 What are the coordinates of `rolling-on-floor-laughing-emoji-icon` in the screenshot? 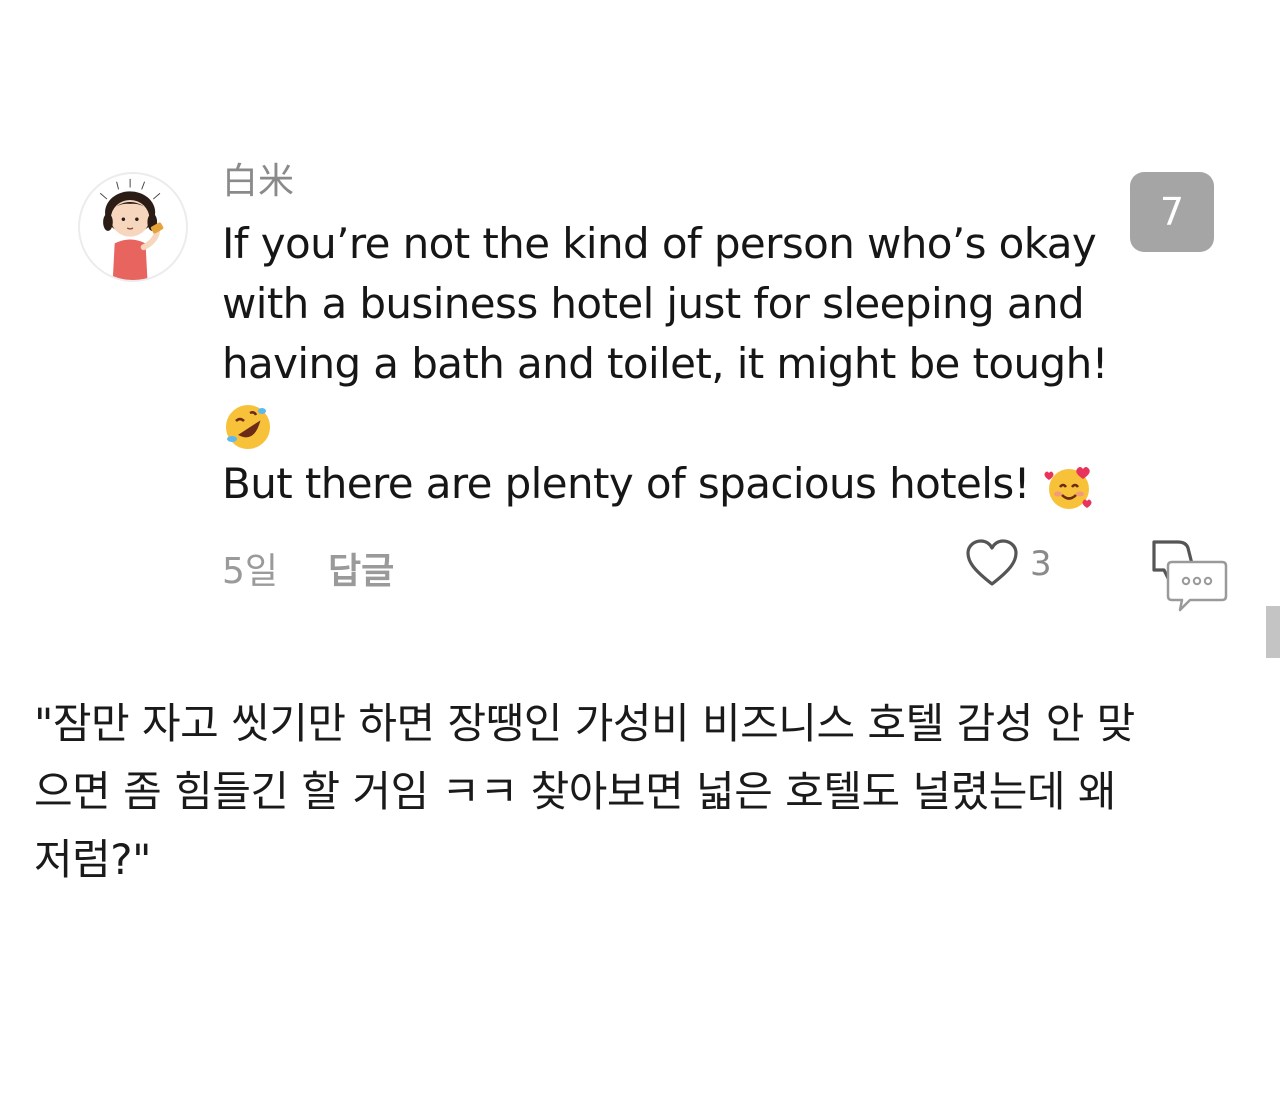 It's located at (248, 427).